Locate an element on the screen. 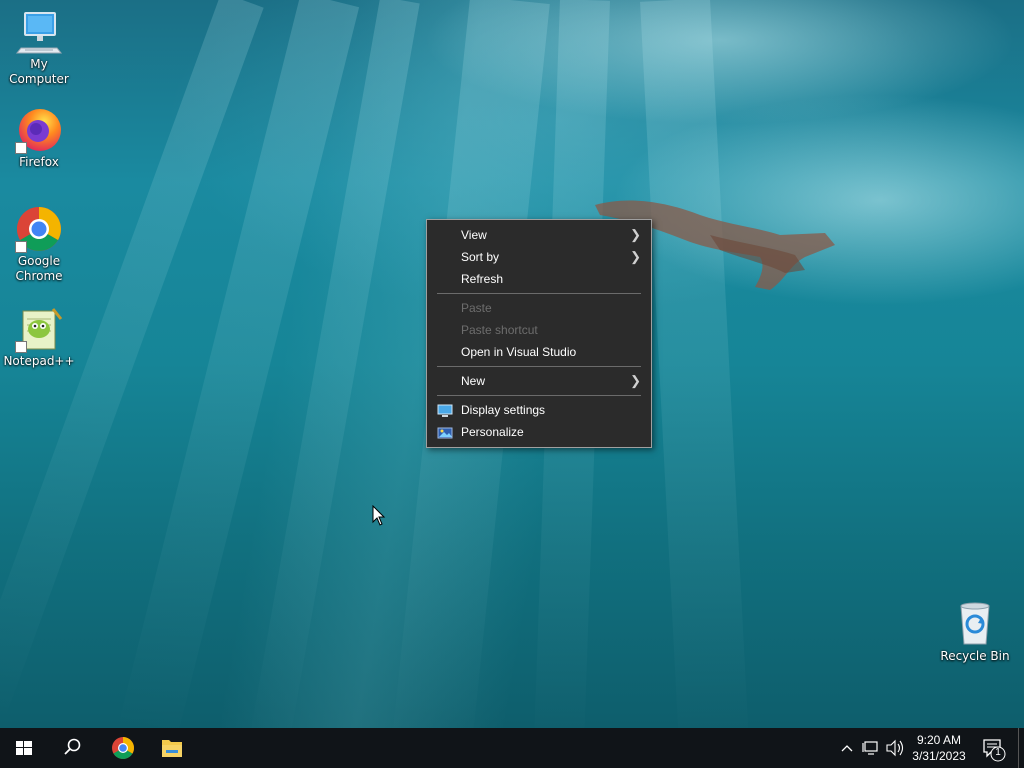 Image resolution: width=1024 pixels, height=773 pixels. notification-count: 1 is located at coordinates (998, 752).